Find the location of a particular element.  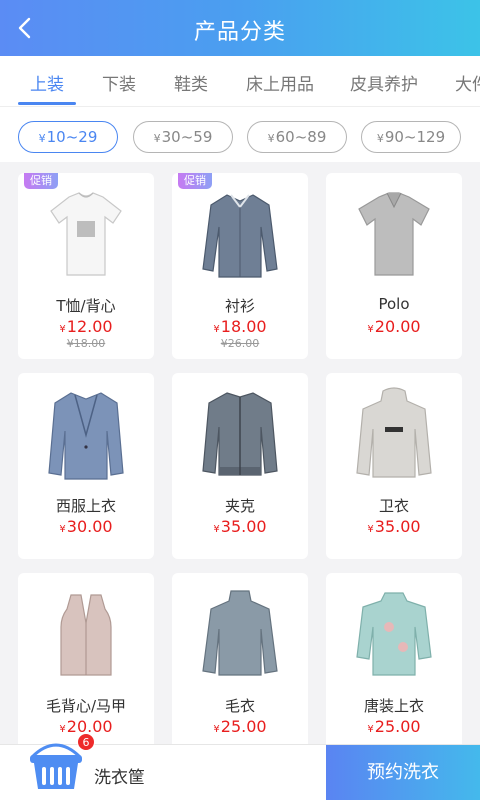

product-card-suit-jacket: 西服上衣 ¥30.00 is located at coordinates (86, 466).